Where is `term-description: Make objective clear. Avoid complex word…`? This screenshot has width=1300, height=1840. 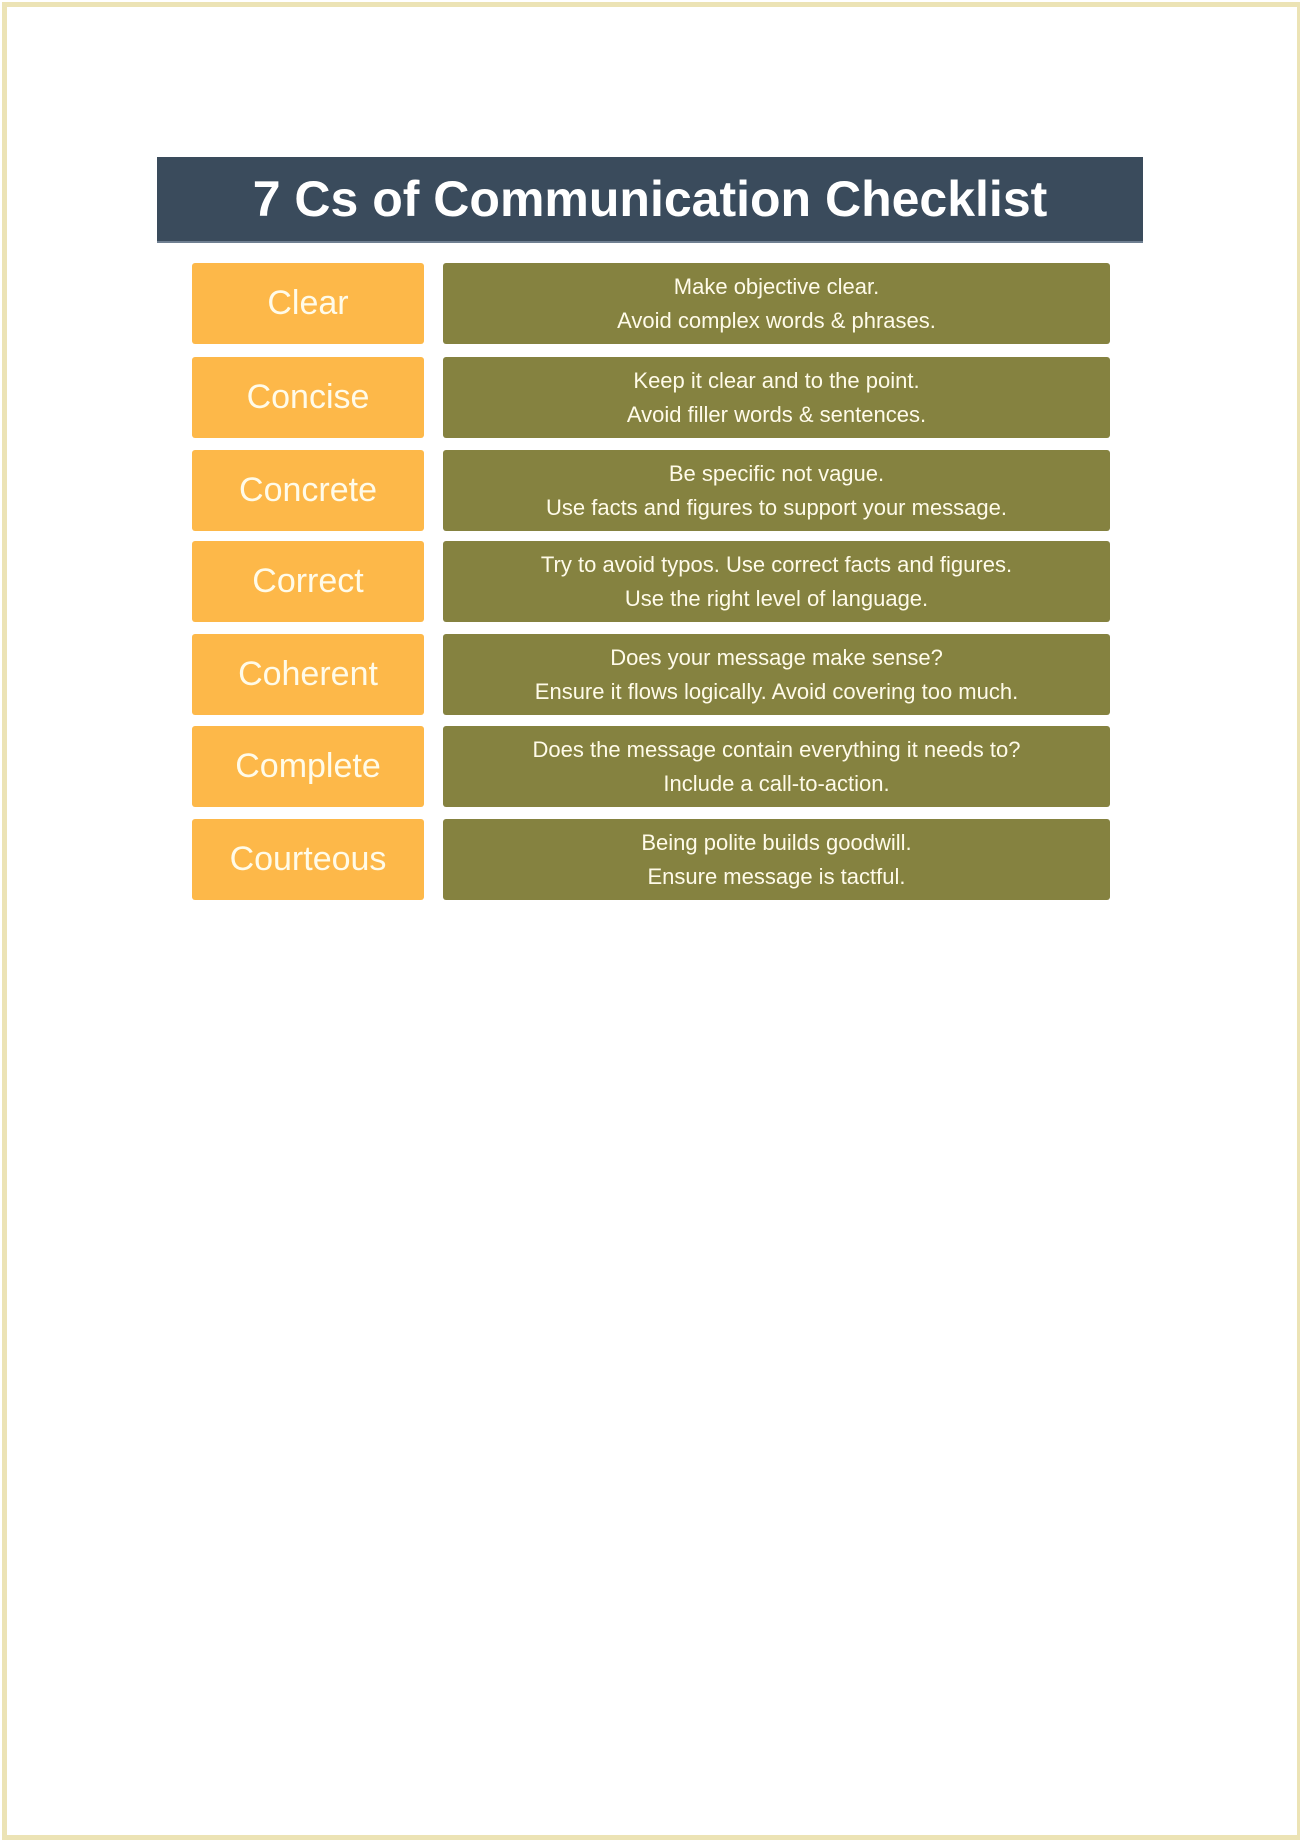 term-description: Make objective clear. Avoid complex word… is located at coordinates (776, 303).